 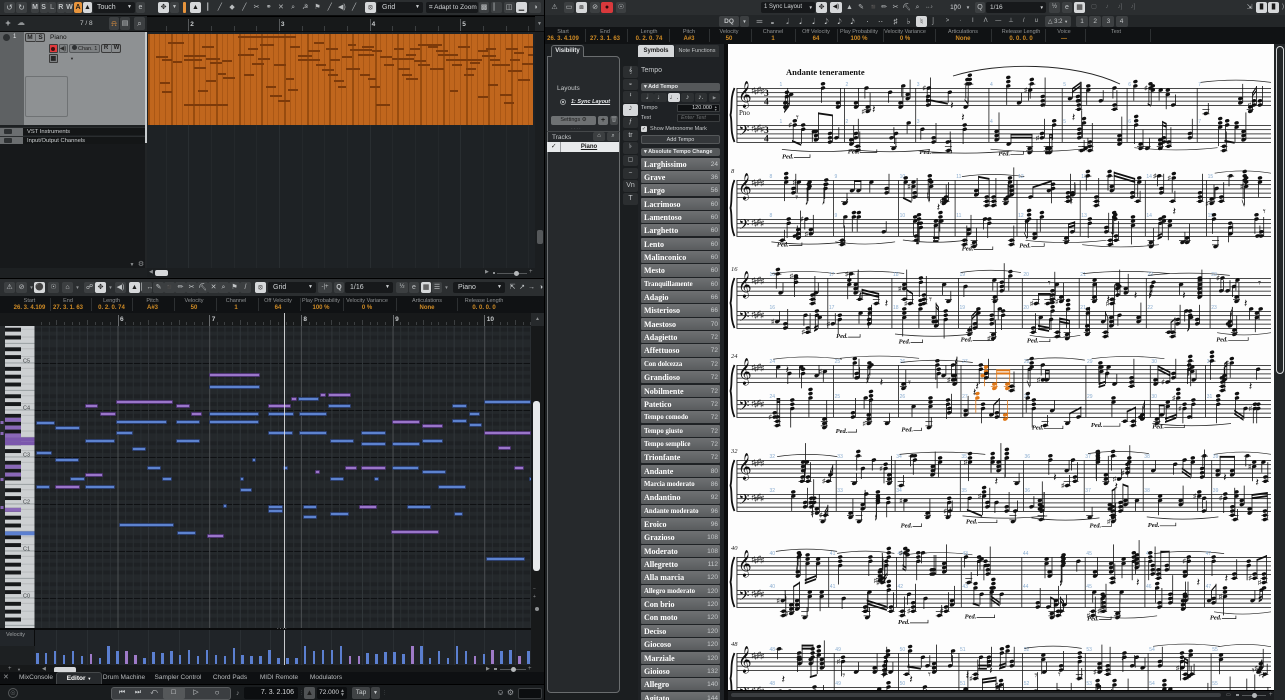 I want to click on svg-text: C5, so click(x=26, y=361).